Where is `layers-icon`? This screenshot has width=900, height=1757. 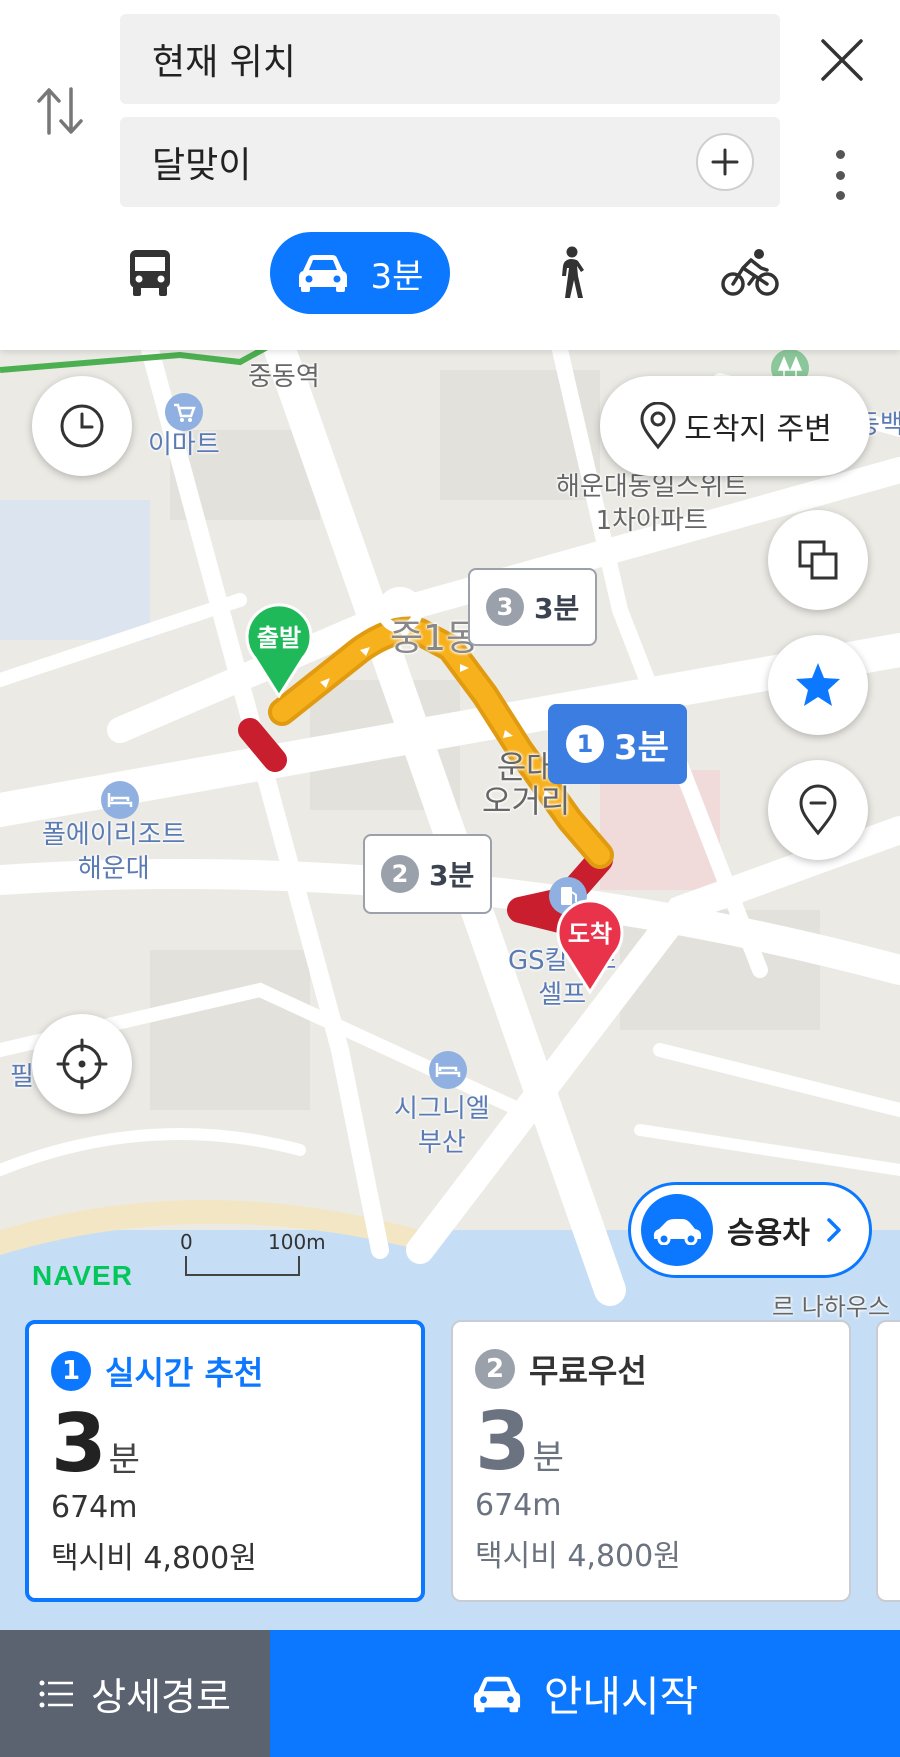 layers-icon is located at coordinates (818, 560).